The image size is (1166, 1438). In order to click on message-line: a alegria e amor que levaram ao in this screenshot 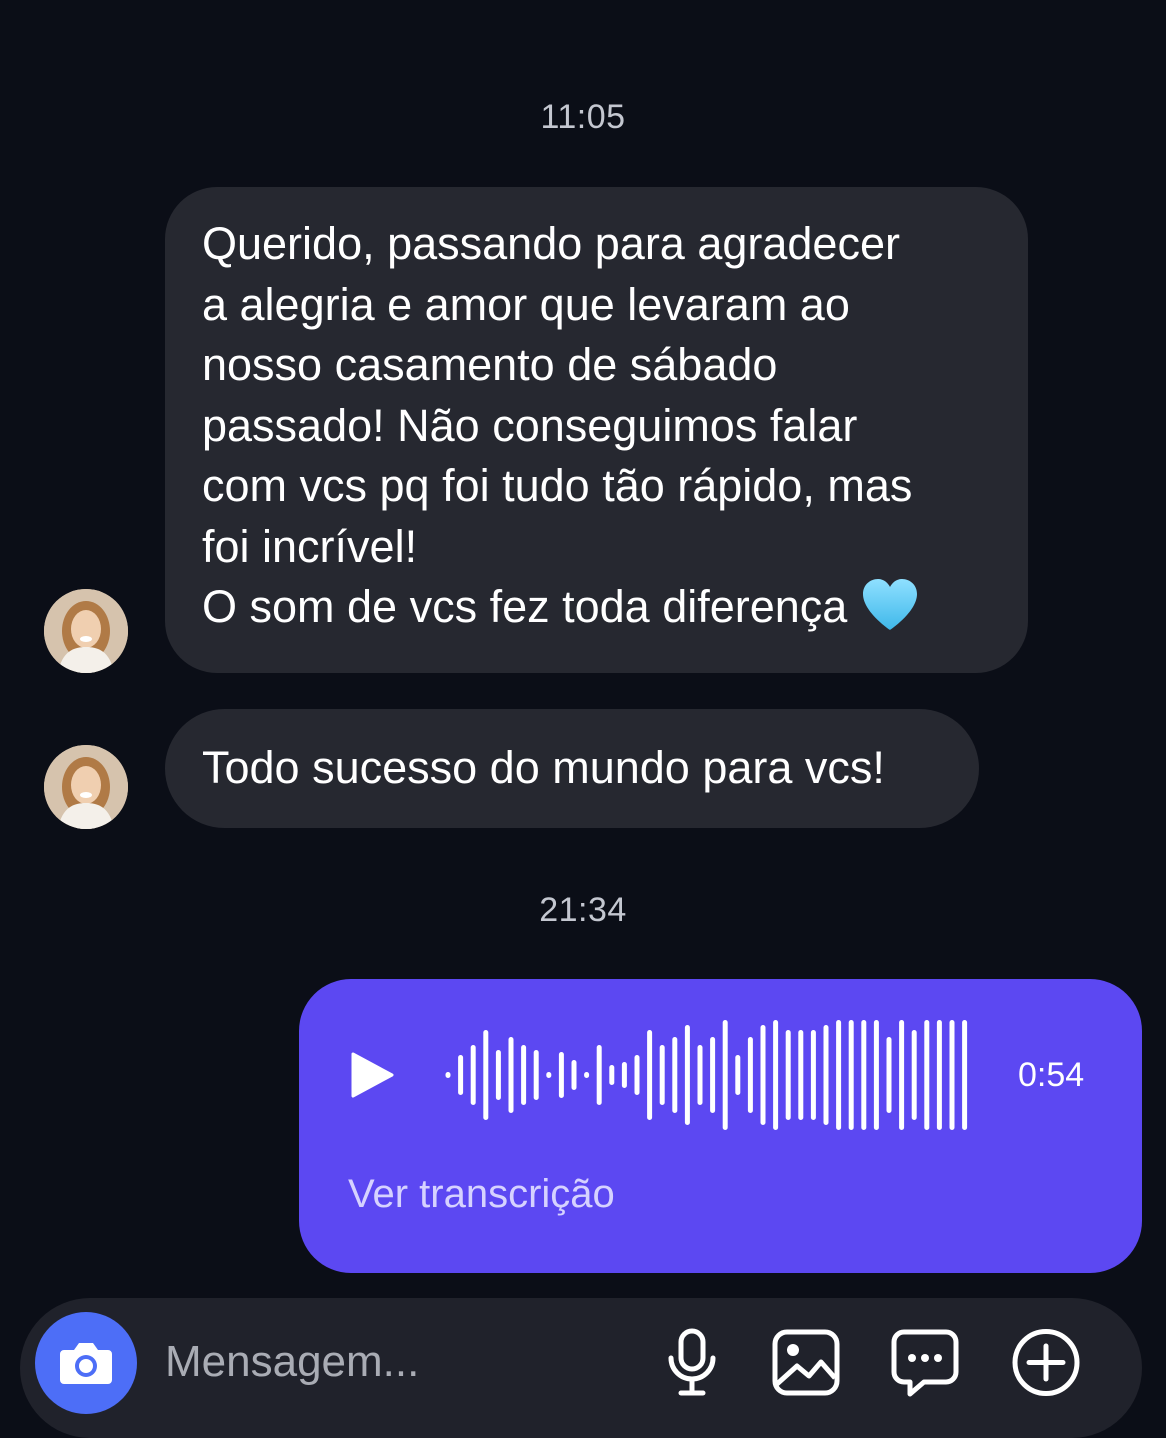, I will do `click(526, 304)`.